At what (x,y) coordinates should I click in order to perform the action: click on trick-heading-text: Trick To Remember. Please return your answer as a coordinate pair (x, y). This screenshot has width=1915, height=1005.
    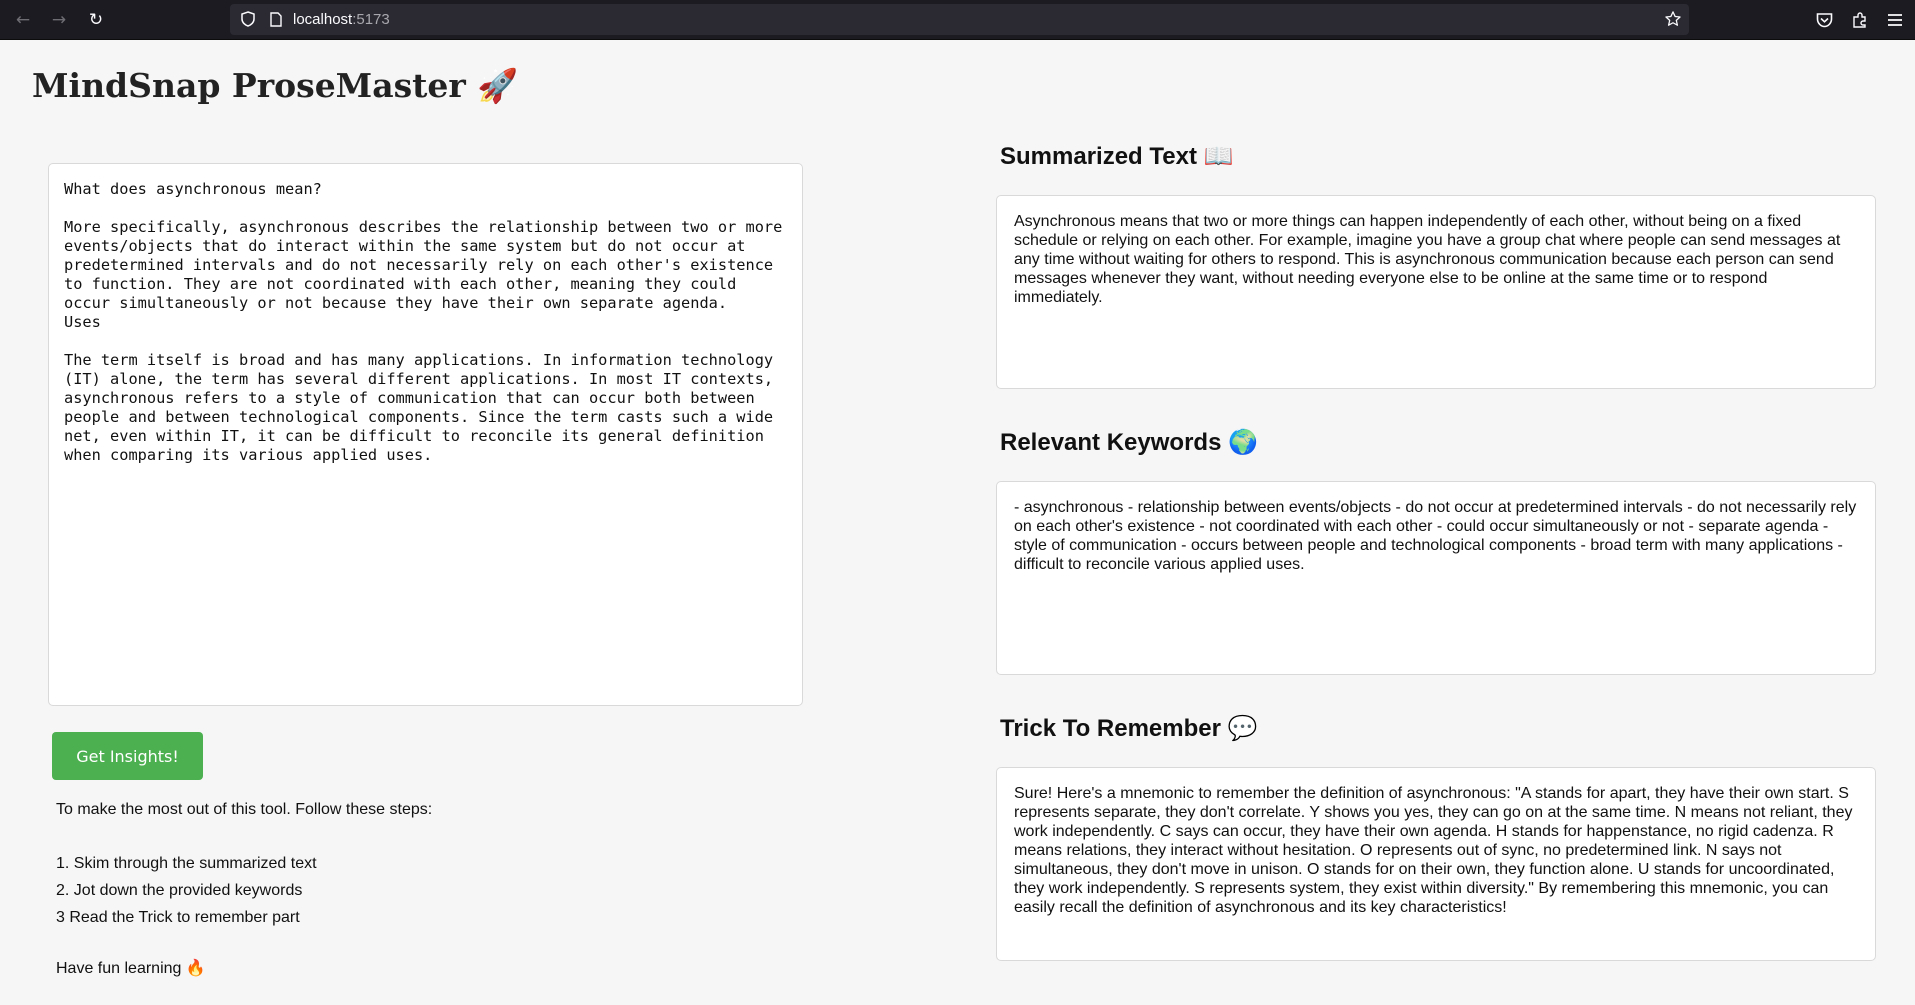
    Looking at the image, I should click on (1110, 728).